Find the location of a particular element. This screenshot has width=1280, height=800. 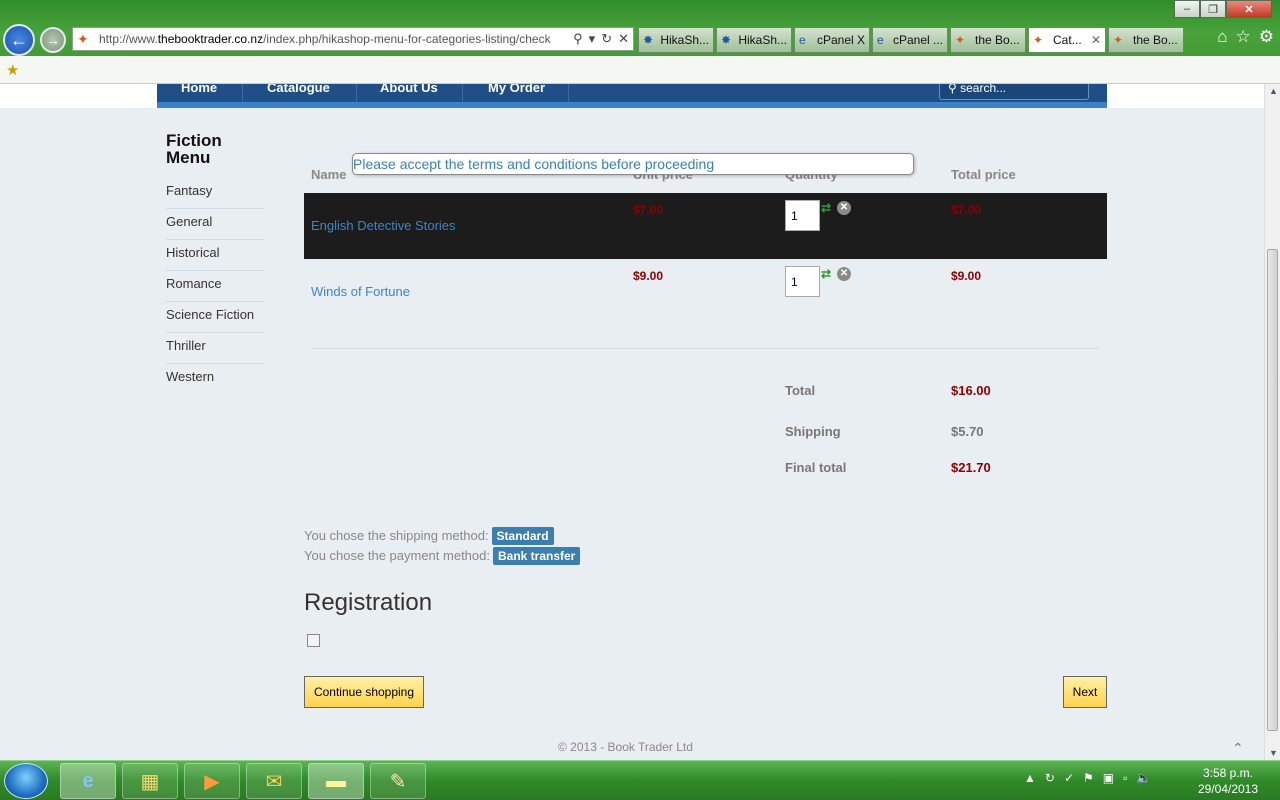

minimize-button: – is located at coordinates (1187, 9).